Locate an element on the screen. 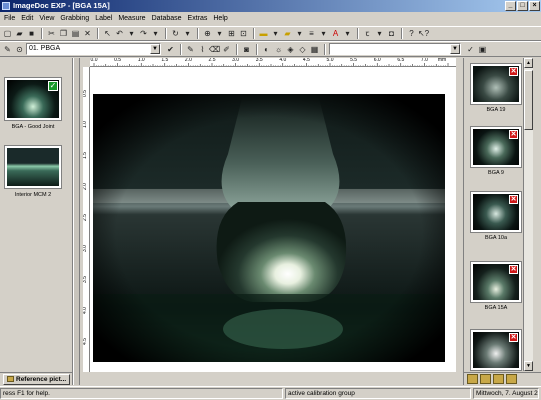 This screenshot has width=541, height=400. grid-icon: ⊞ is located at coordinates (231, 33).